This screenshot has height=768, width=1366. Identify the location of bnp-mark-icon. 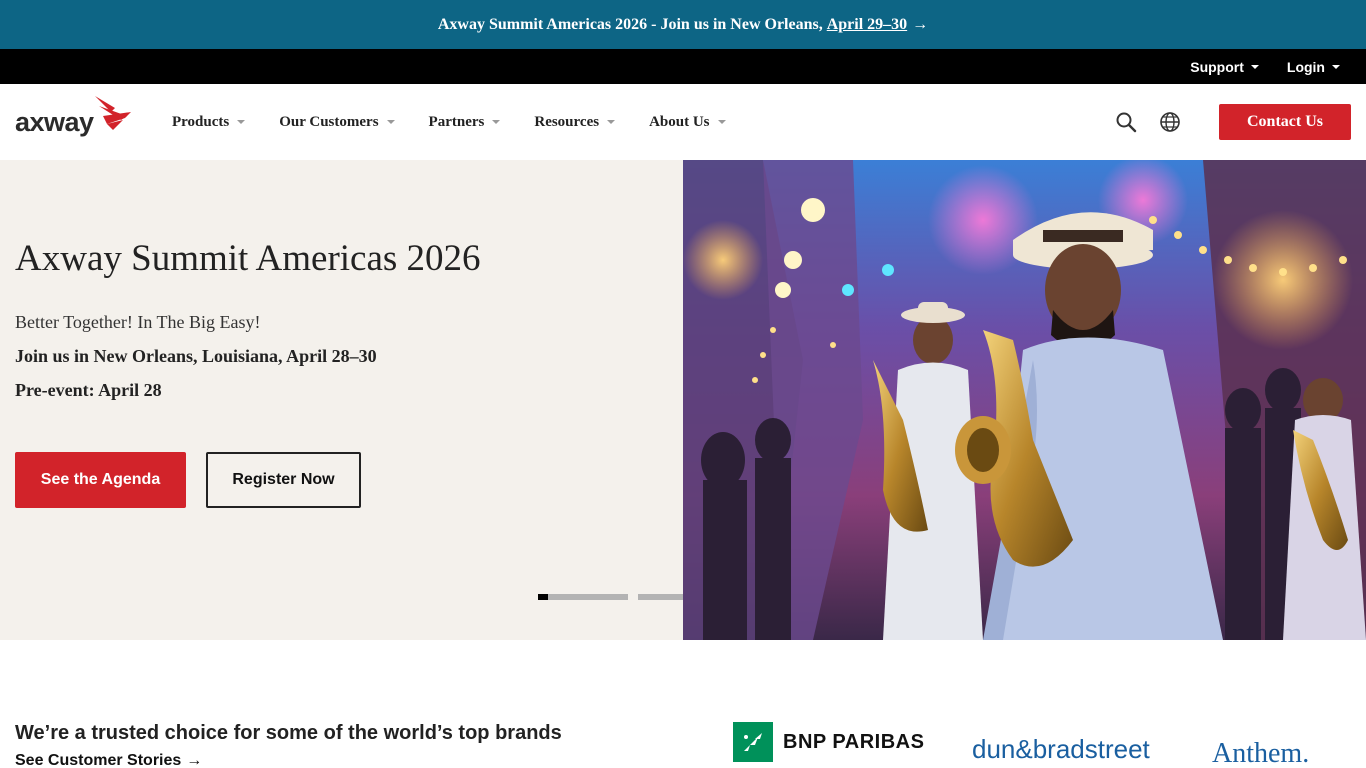
(753, 742).